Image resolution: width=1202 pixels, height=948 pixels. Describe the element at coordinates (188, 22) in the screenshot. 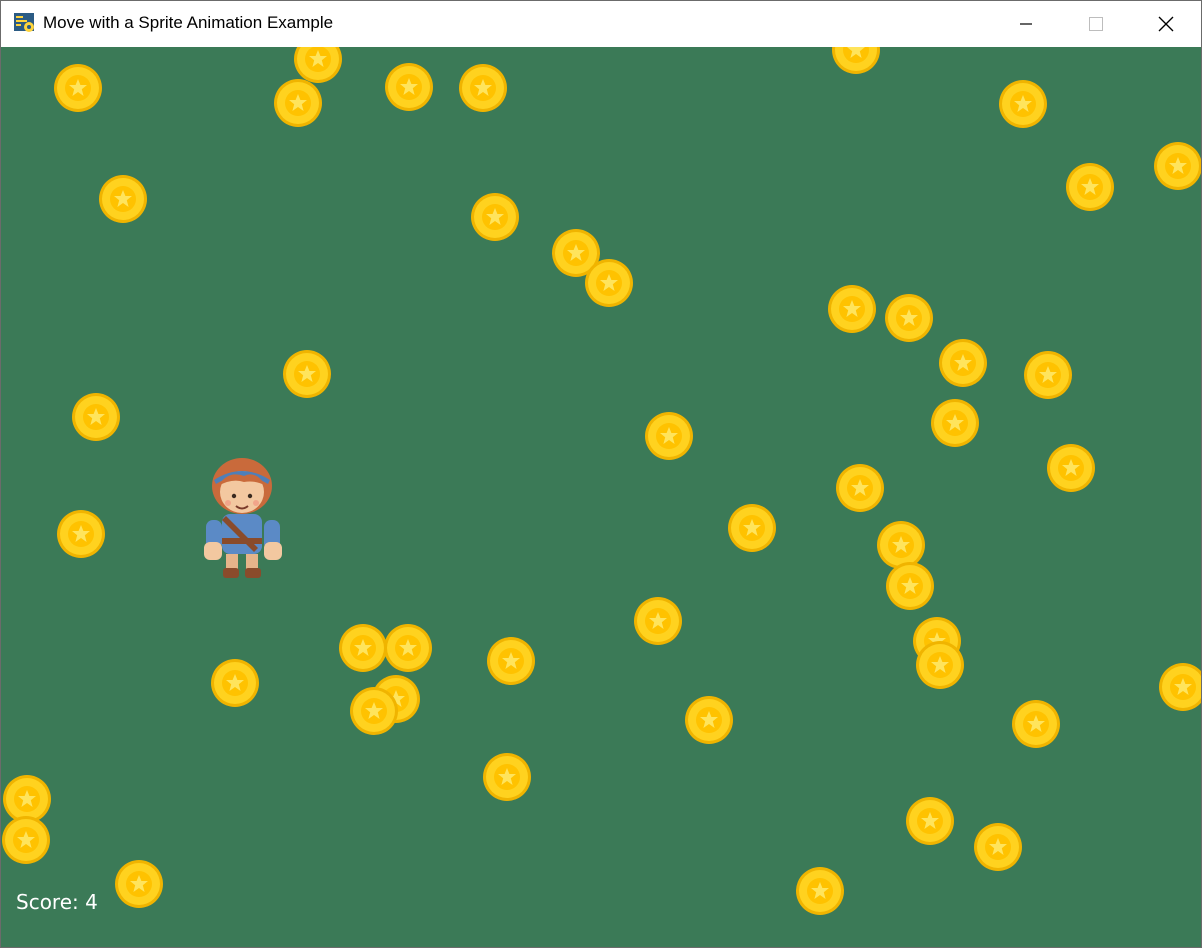

I see `window-title: Move with a Sprite Animation Example` at that location.